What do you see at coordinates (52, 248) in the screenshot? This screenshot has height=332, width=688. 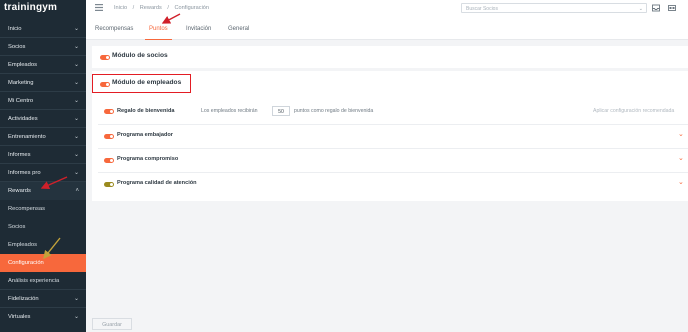 I see `annotation-arrow-configuracion` at bounding box center [52, 248].